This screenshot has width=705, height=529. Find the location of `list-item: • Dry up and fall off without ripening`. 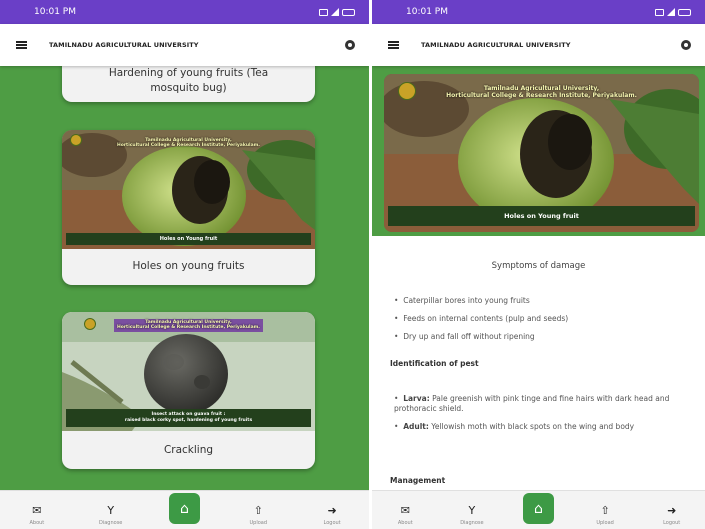

list-item: • Dry up and fall off without ripening is located at coordinates (464, 336).